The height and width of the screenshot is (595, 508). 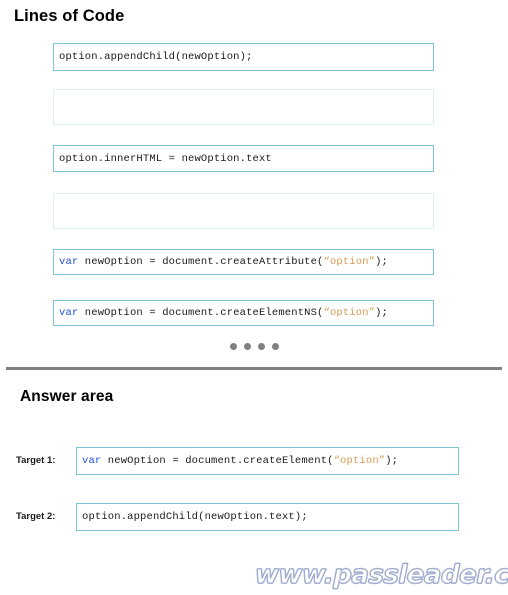 I want to click on code-token-plain: option.innerHTML = newOption.text, so click(x=165, y=158).